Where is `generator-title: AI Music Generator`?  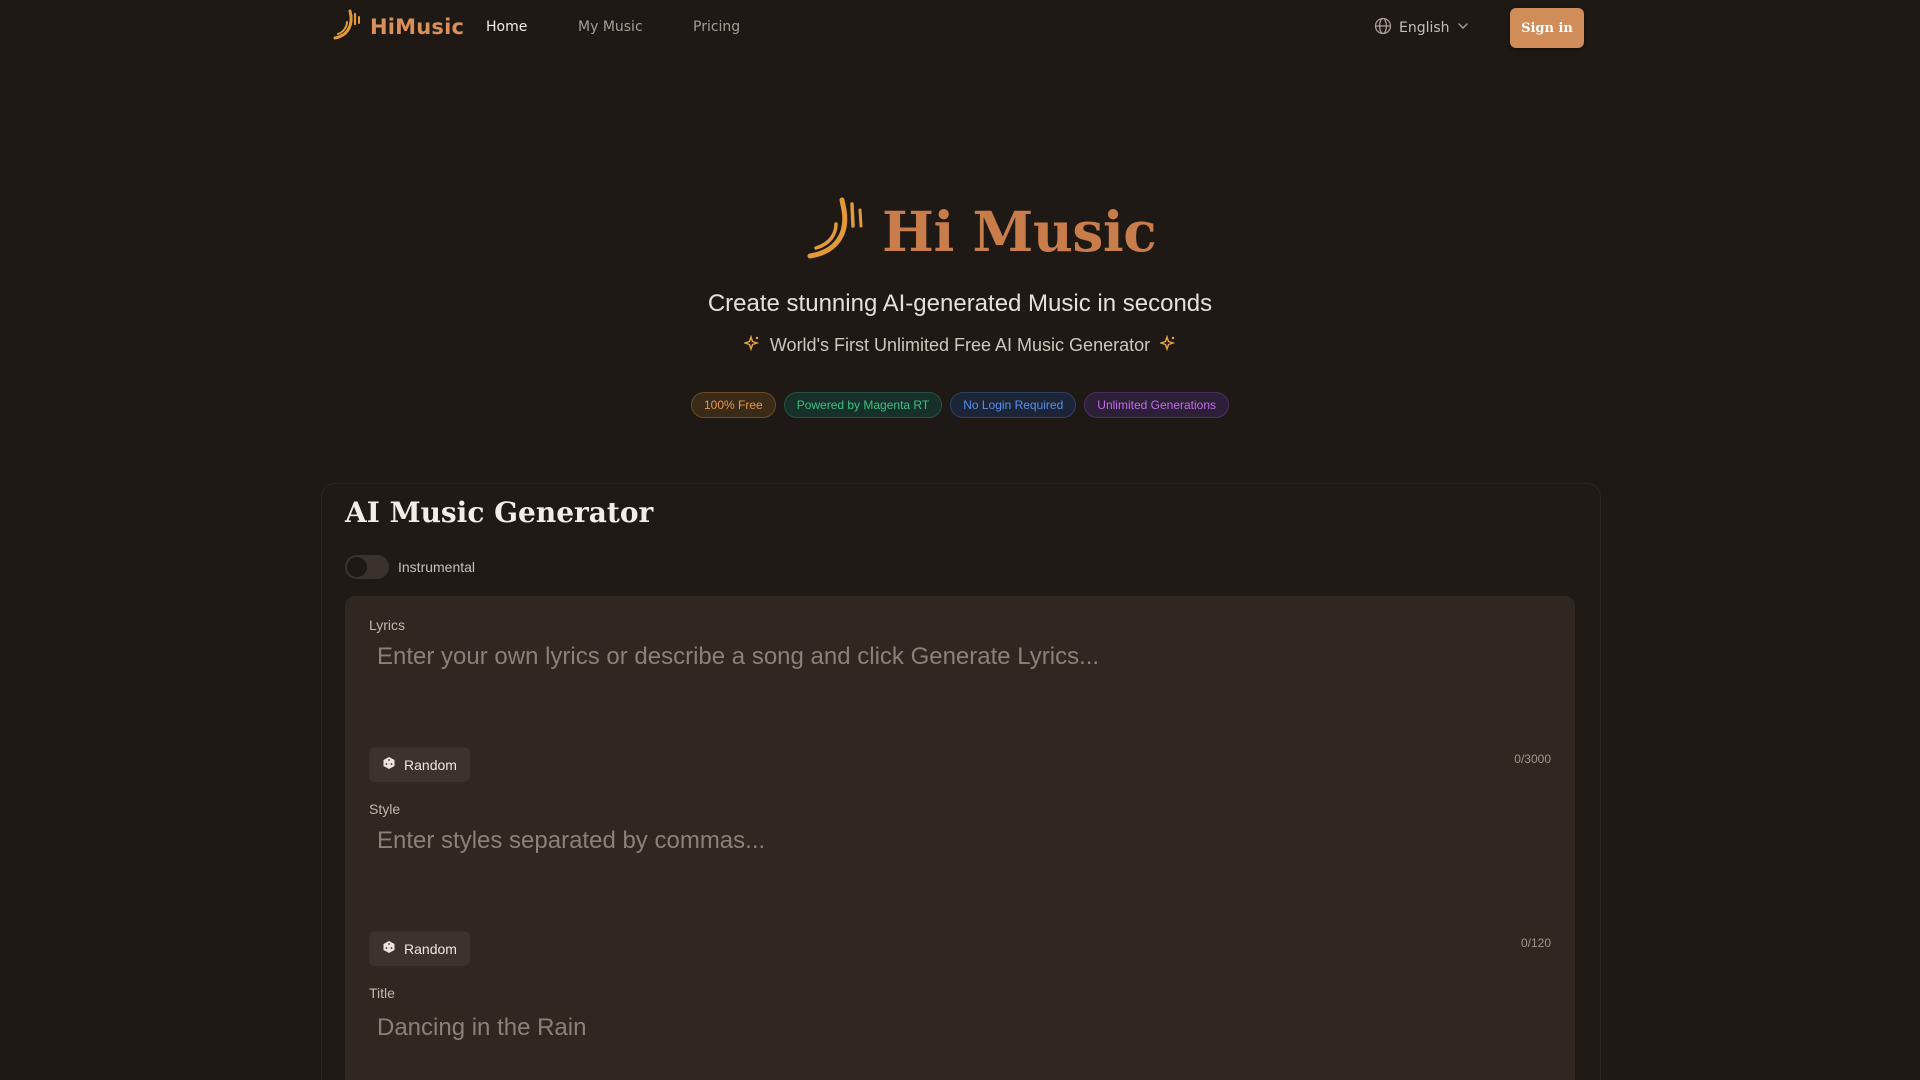 generator-title: AI Music Generator is located at coordinates (499, 512).